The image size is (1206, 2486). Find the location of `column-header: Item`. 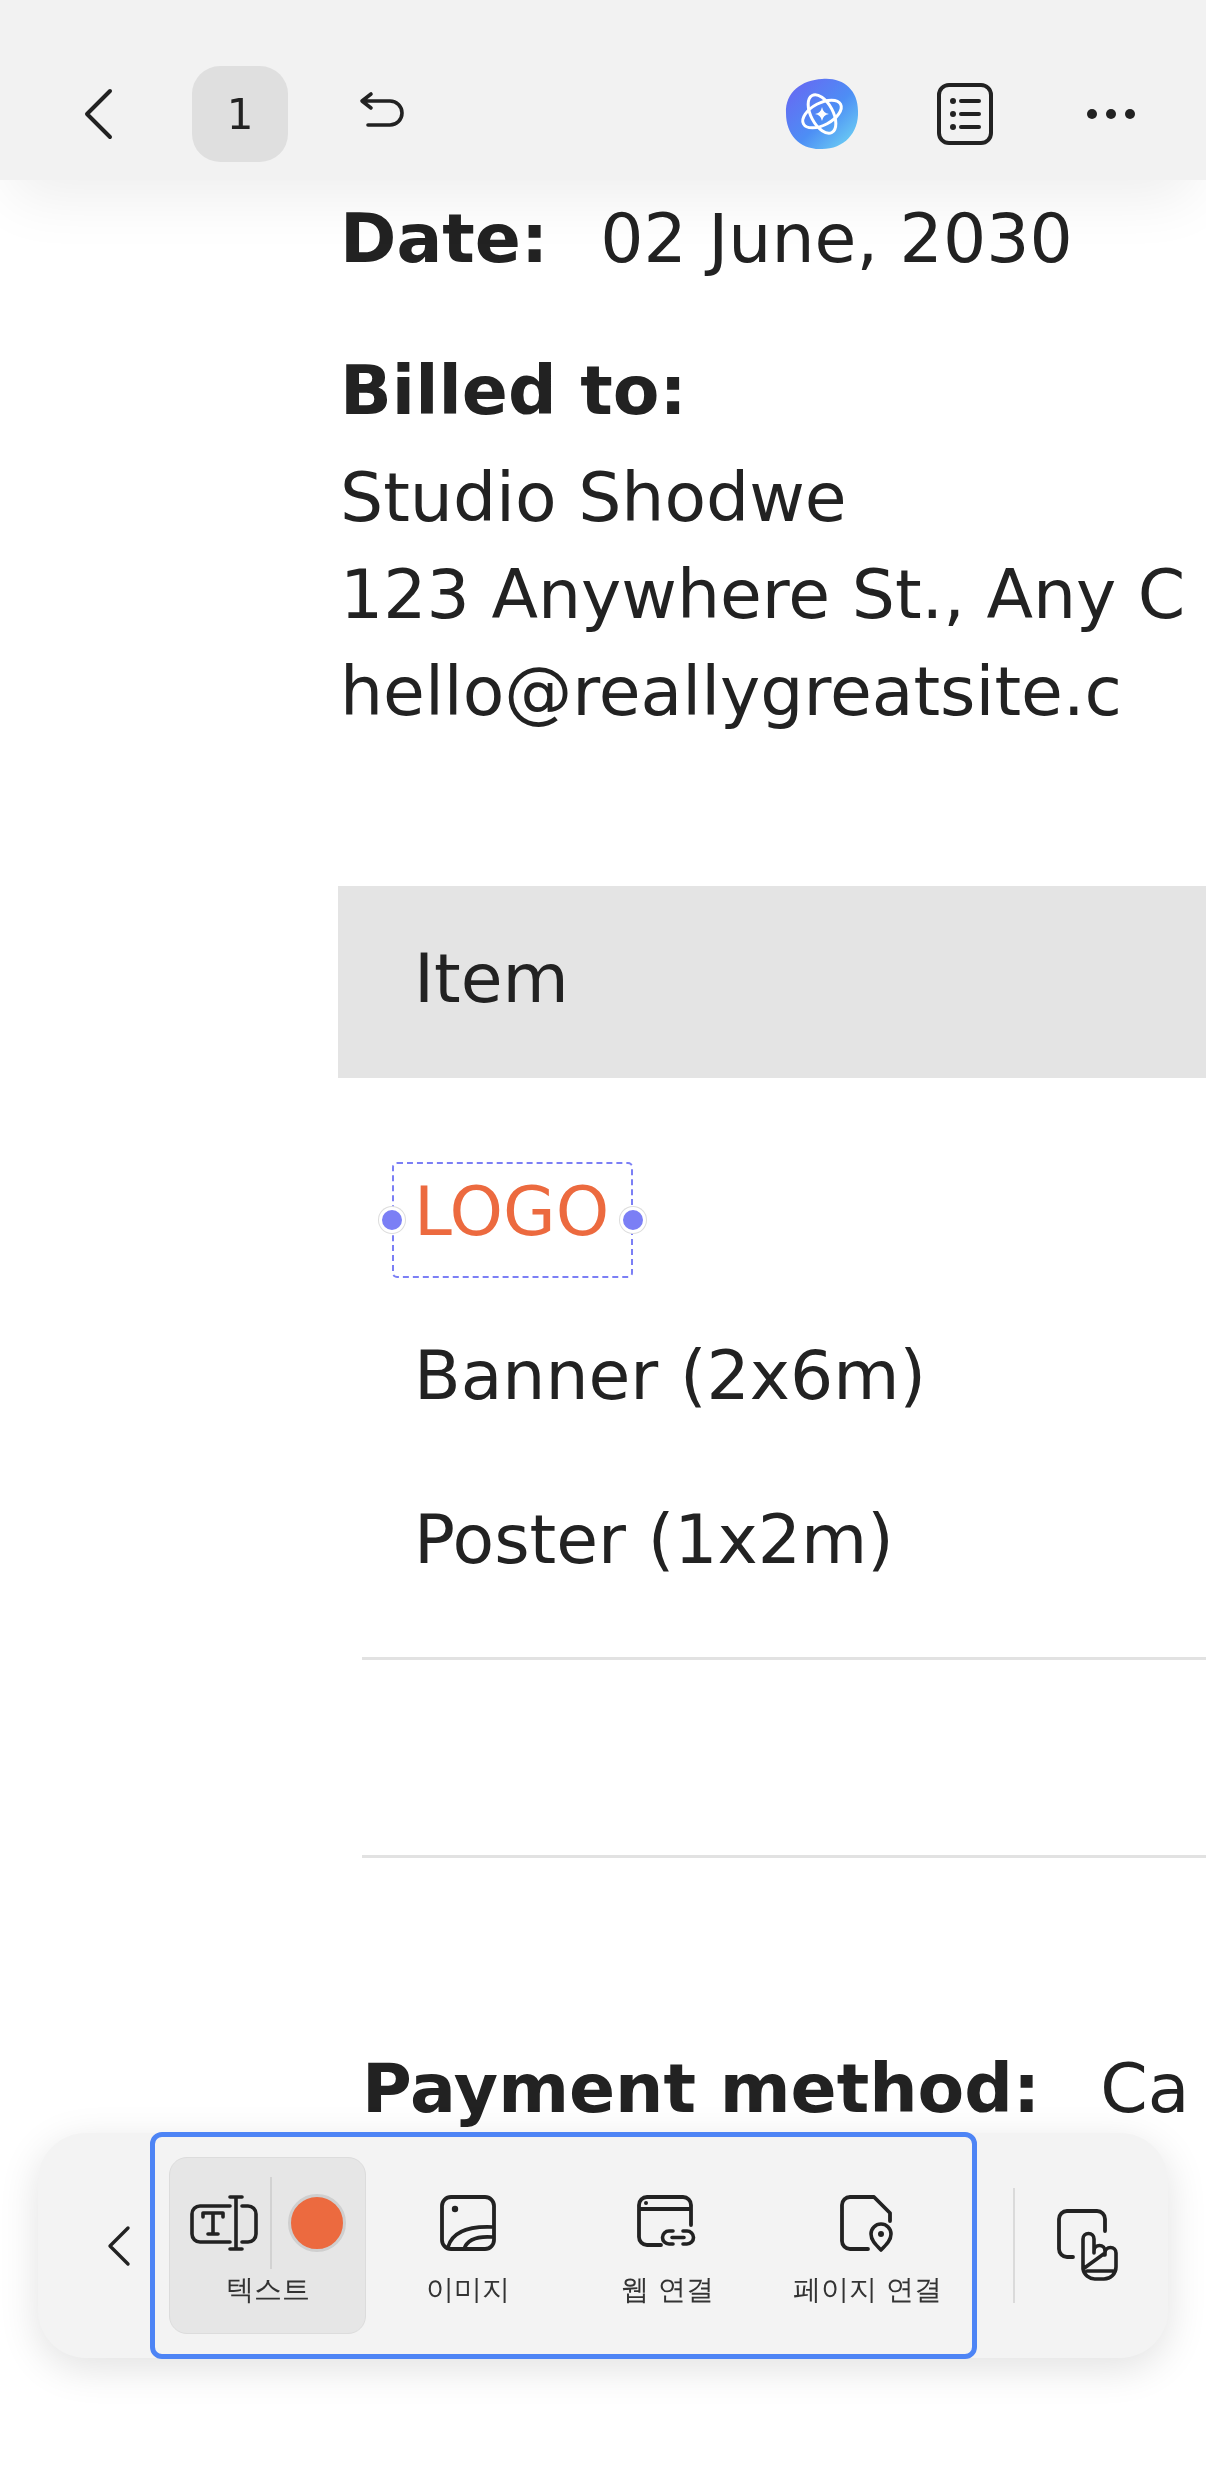

column-header: Item is located at coordinates (491, 978).